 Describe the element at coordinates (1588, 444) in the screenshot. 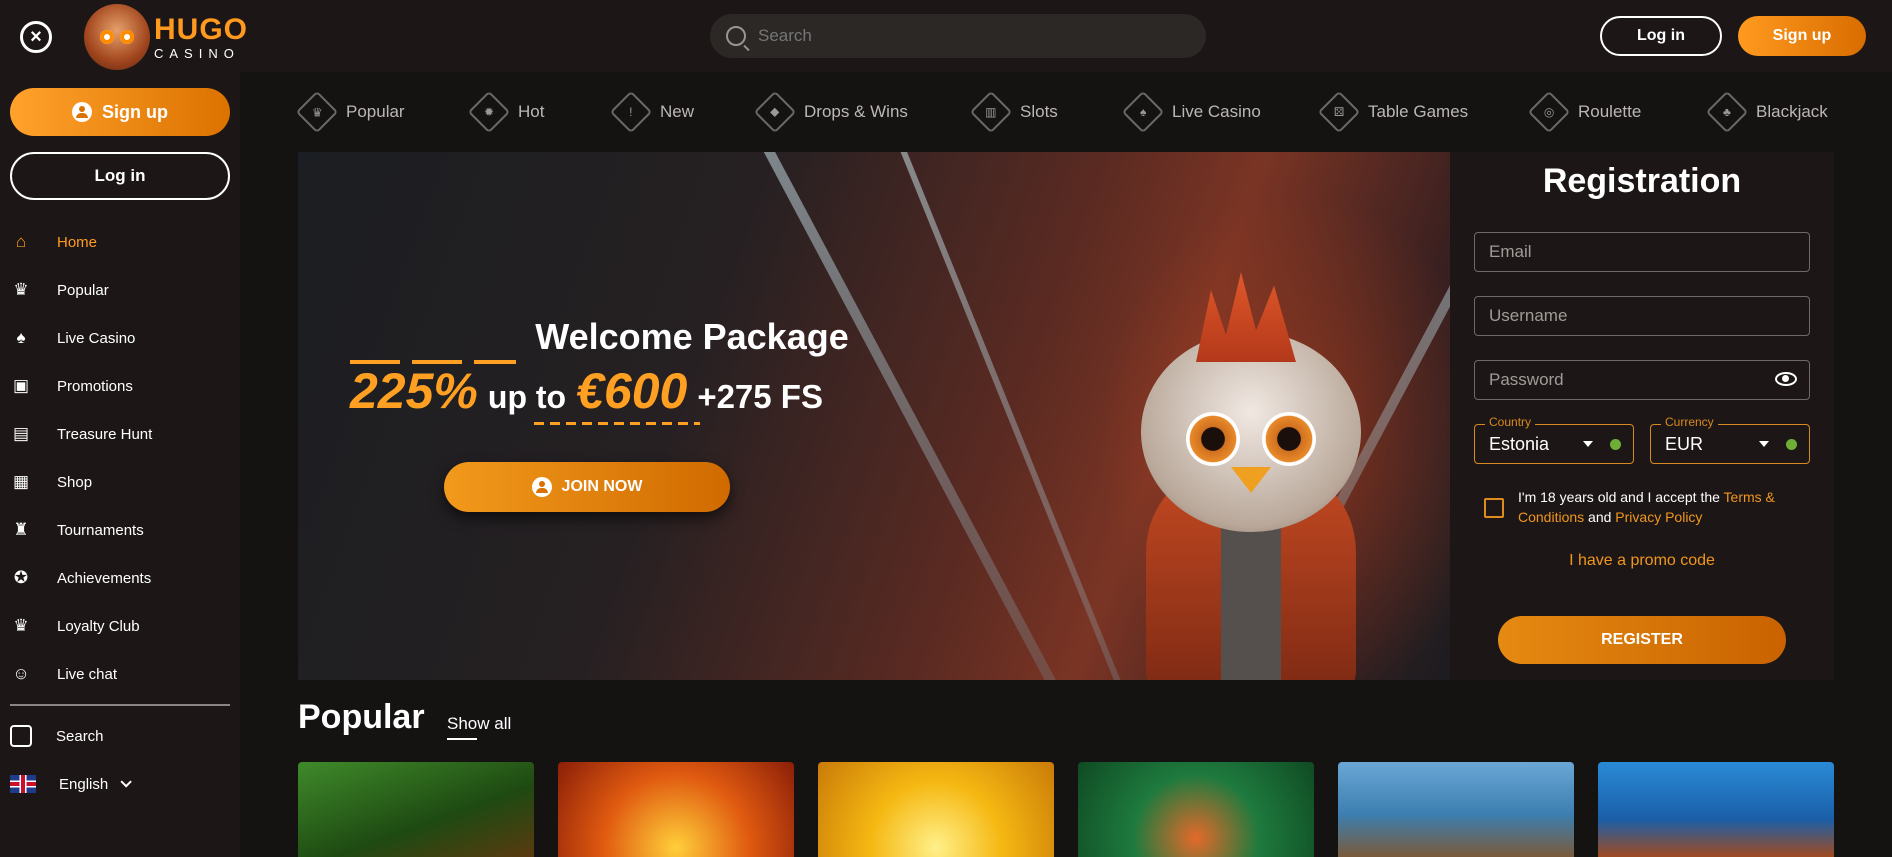

I see `caret-down-icon` at that location.